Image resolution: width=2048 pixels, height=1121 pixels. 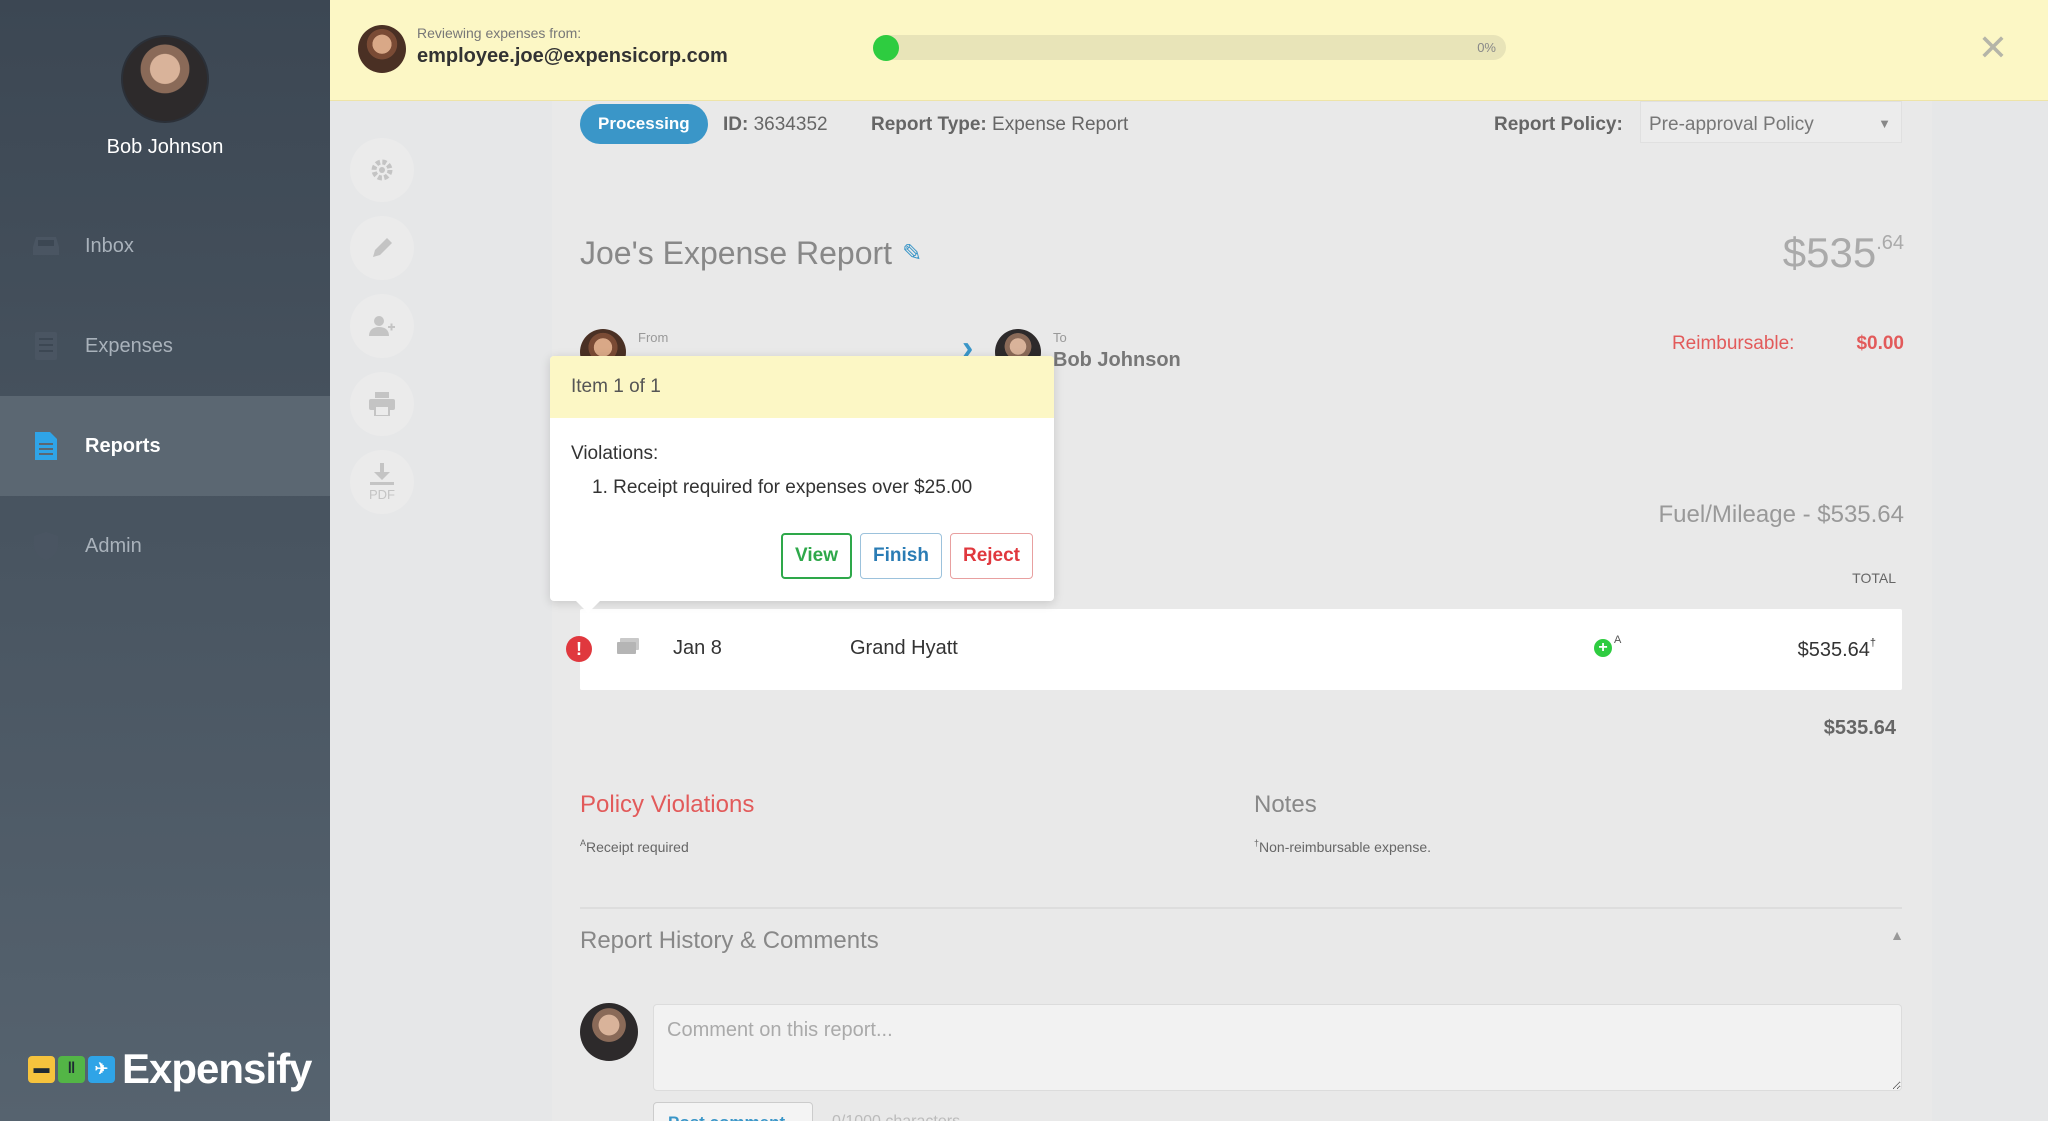 I want to click on sidebar-item-reports: Reports, so click(x=165, y=446).